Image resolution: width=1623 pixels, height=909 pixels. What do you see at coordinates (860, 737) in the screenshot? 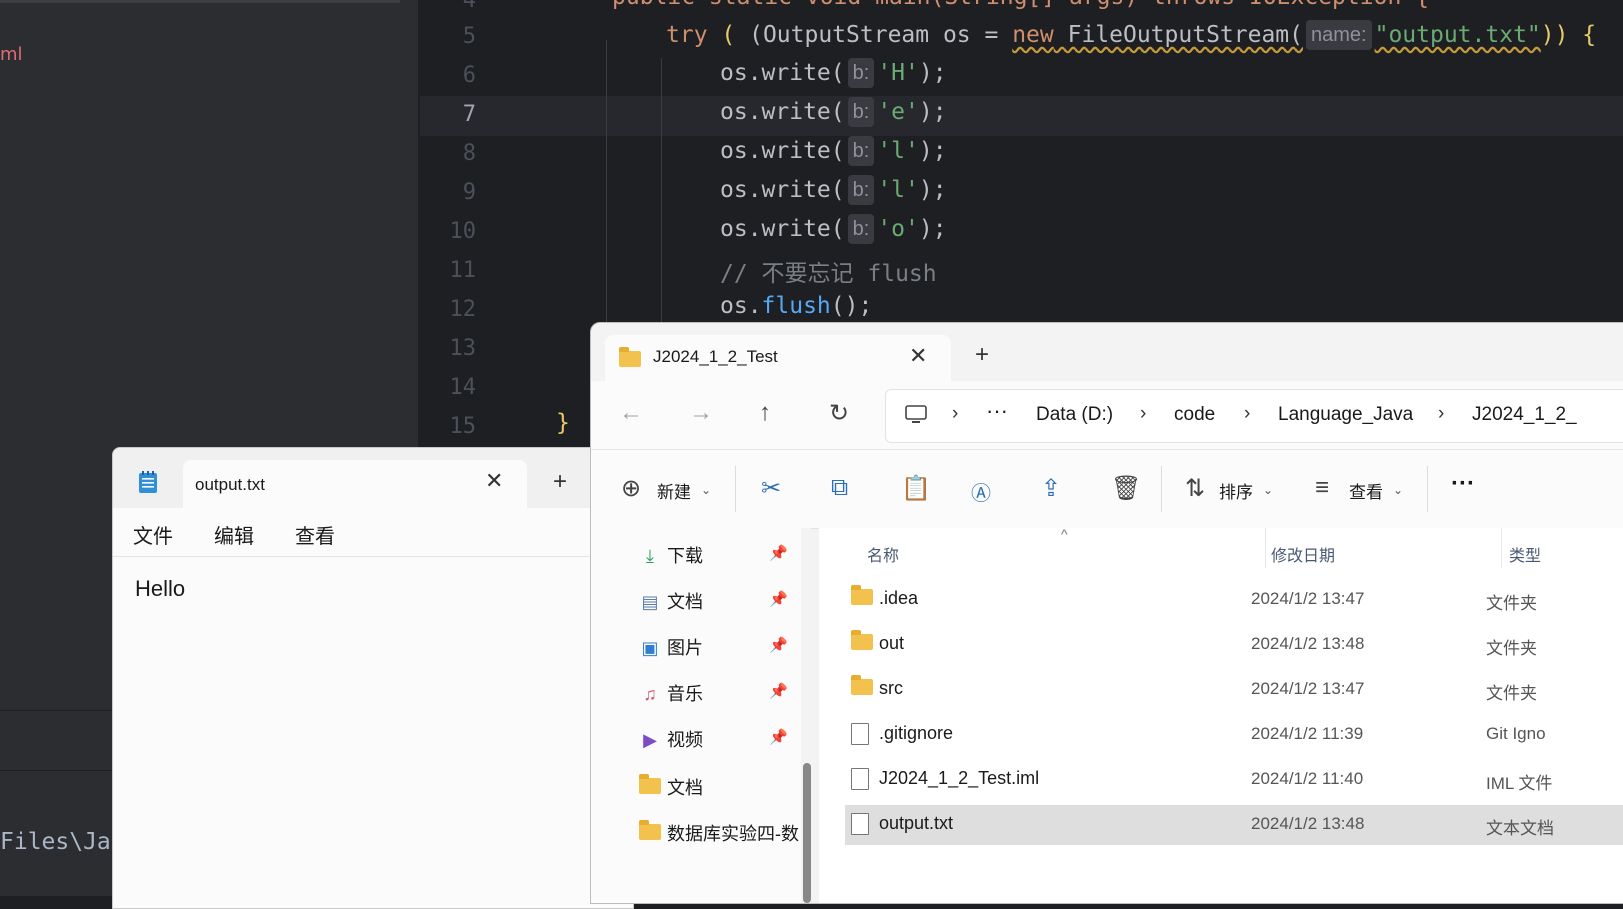
I see `settings-file-icon` at bounding box center [860, 737].